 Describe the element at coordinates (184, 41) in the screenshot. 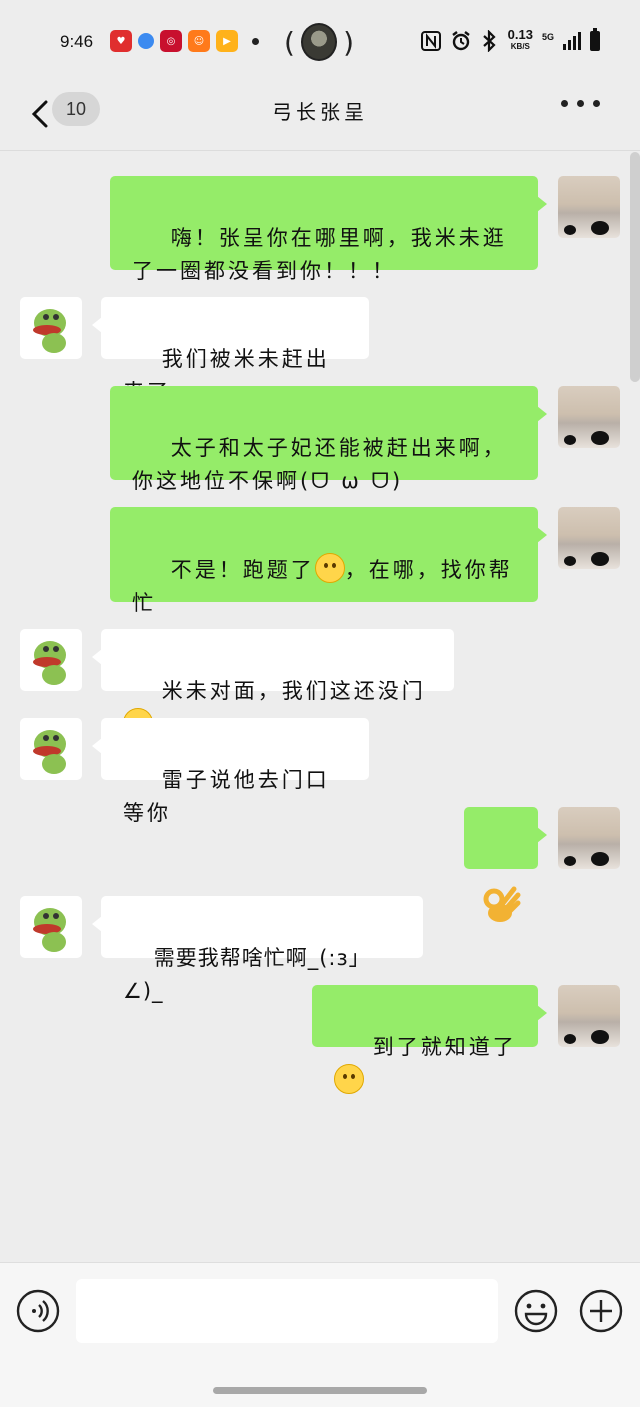

I see `notification-icons: ♥ ◎ ☺ ▶` at that location.